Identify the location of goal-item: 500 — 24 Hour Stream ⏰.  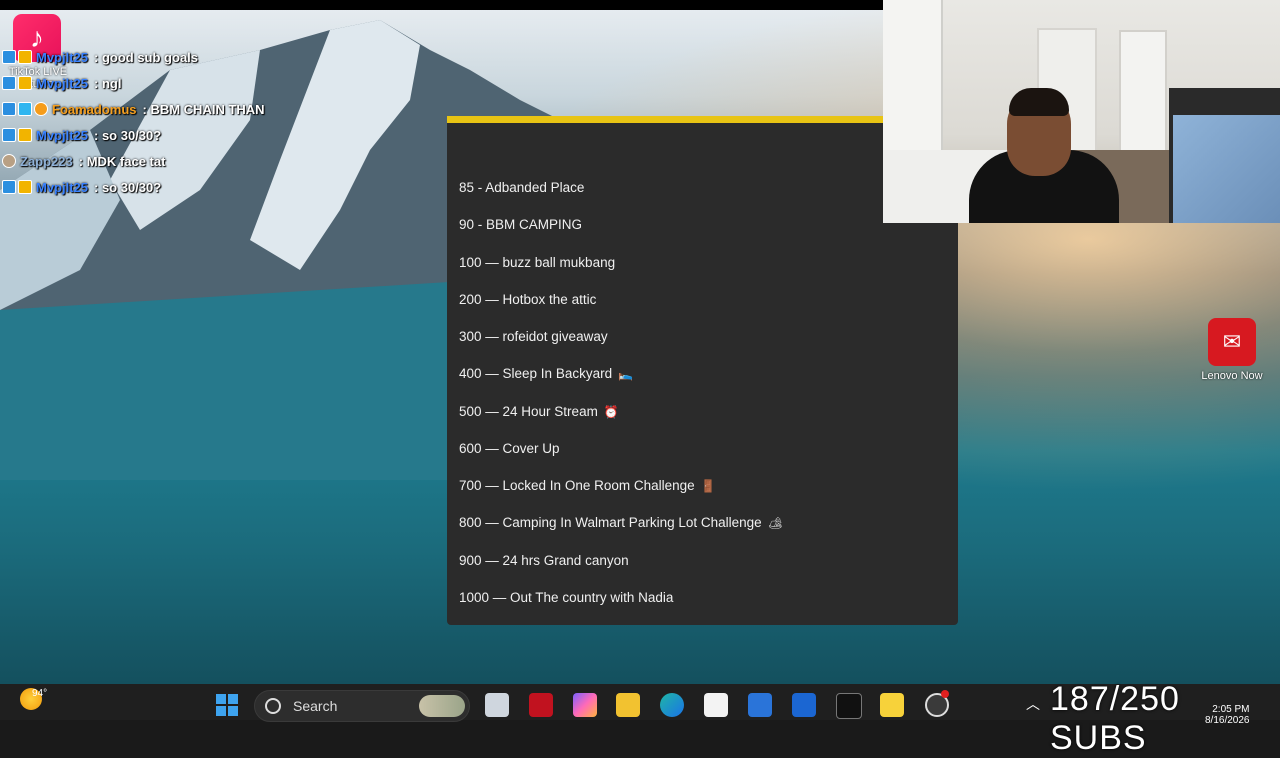
(539, 411).